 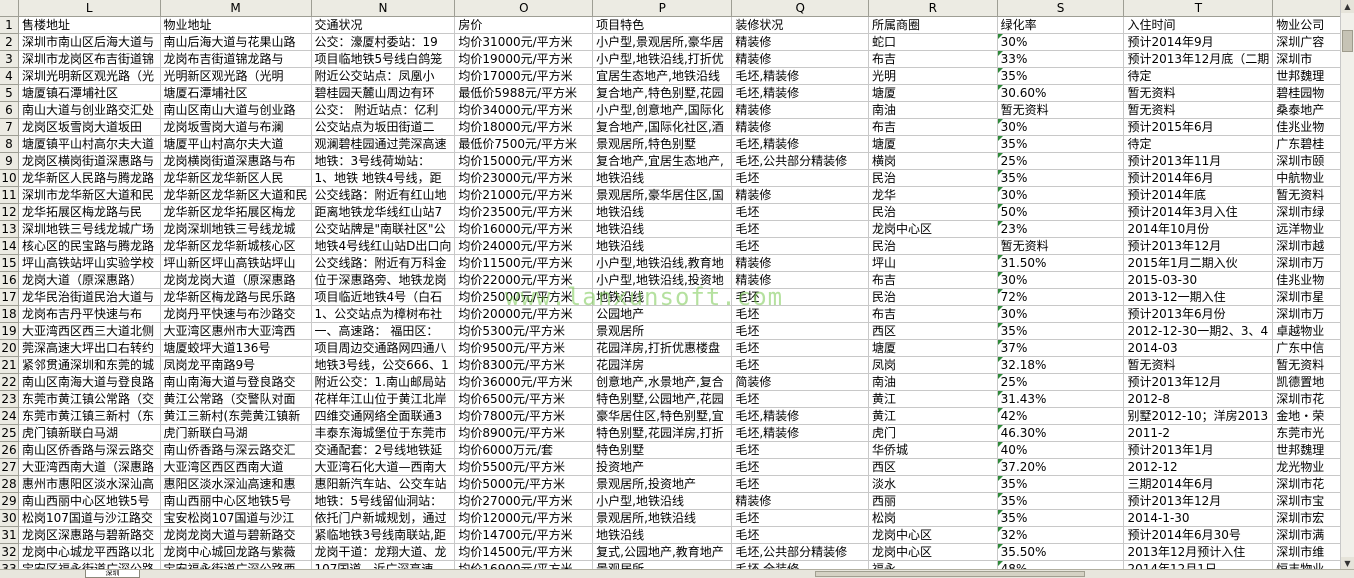 What do you see at coordinates (1198, 25) in the screenshot?
I see `table-cell: 入住时间` at bounding box center [1198, 25].